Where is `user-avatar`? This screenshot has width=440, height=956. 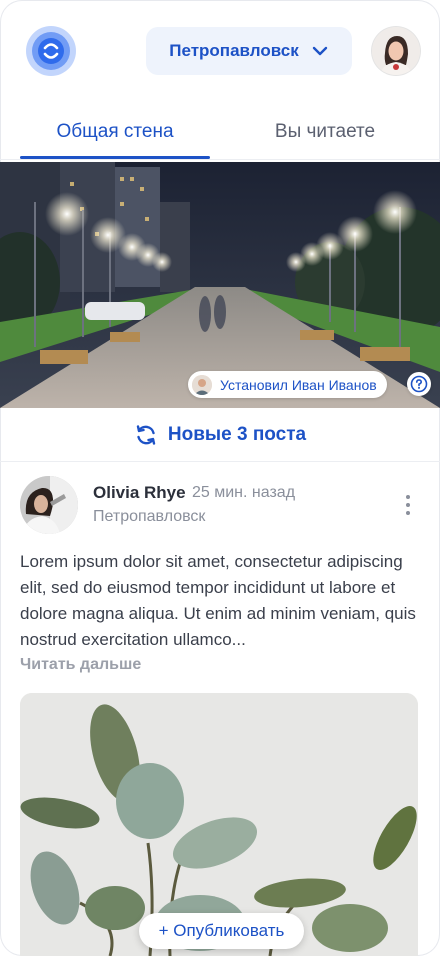 user-avatar is located at coordinates (396, 51).